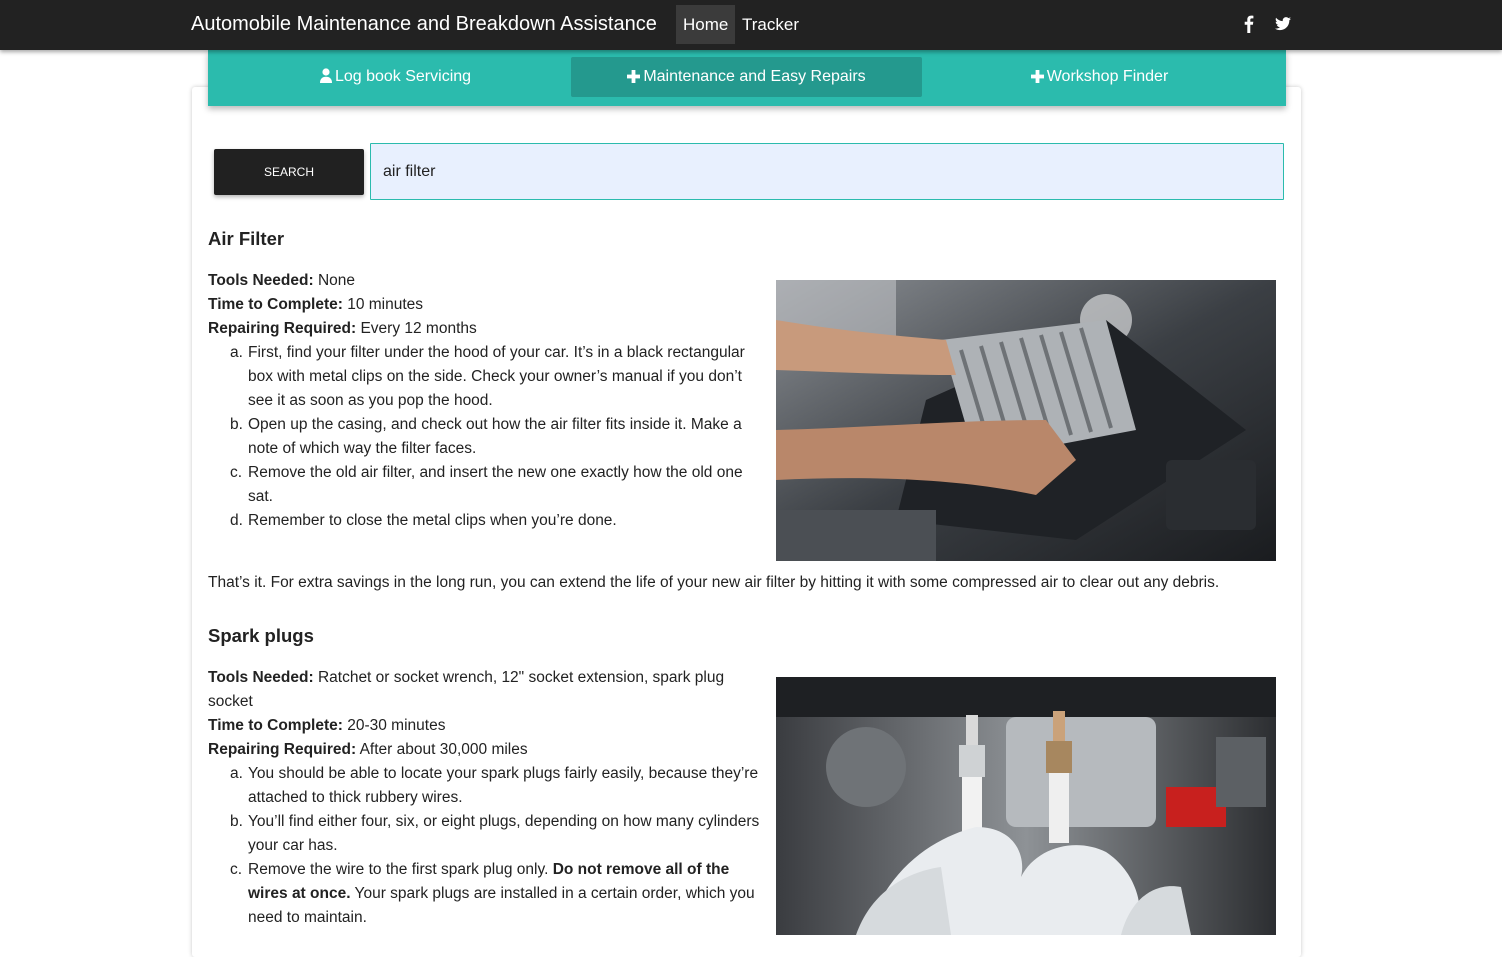 This screenshot has height=957, width=1502. I want to click on tab-log-book-servicing: Log book Servicing, so click(395, 77).